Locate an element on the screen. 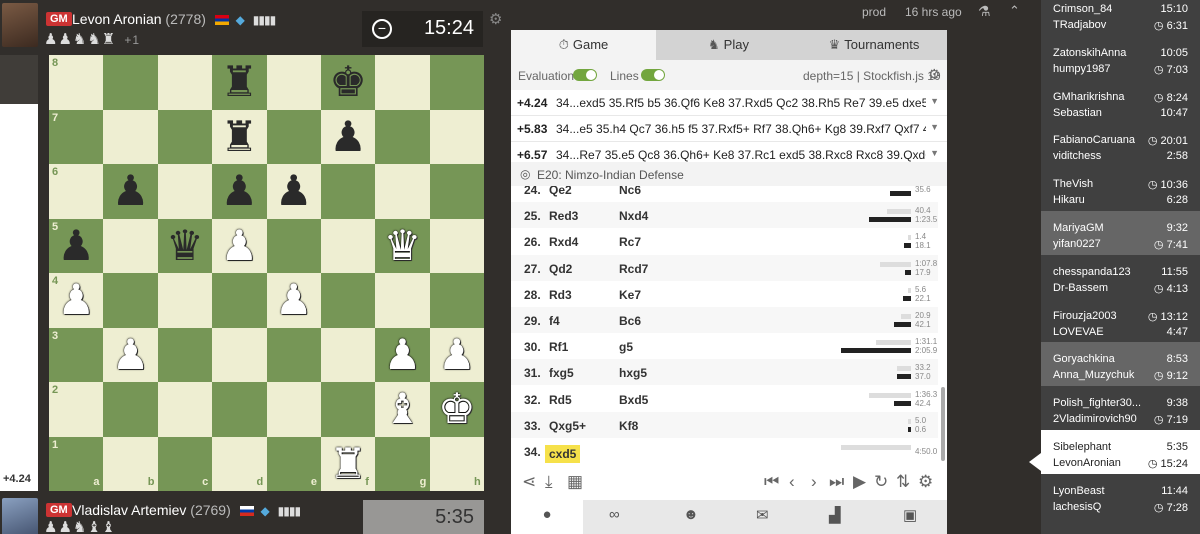  next-move-icon: › is located at coordinates (814, 482).